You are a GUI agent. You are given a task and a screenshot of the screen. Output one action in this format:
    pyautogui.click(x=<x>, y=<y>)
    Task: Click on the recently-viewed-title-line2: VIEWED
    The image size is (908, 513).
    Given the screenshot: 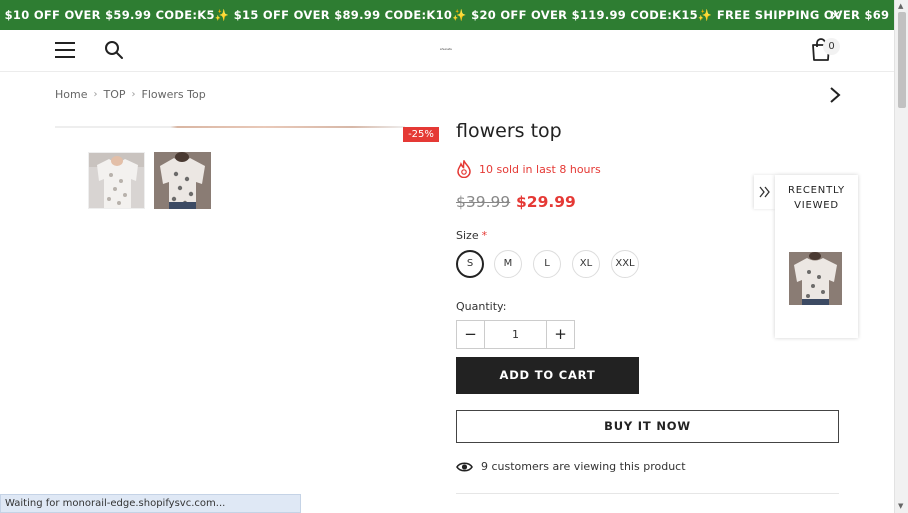 What is the action you would take?
    pyautogui.click(x=816, y=205)
    